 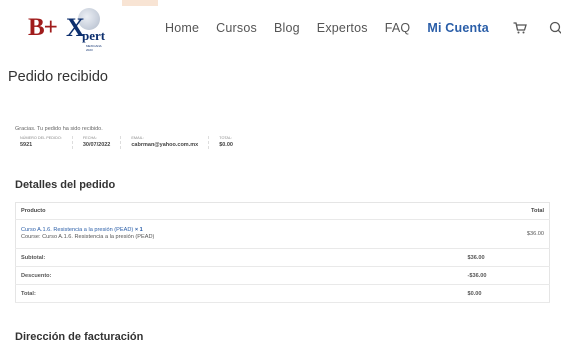 I want to click on main-nav: Home Cursos Blog Expertos FAQ Mi Cuenta, so click(x=335, y=28).